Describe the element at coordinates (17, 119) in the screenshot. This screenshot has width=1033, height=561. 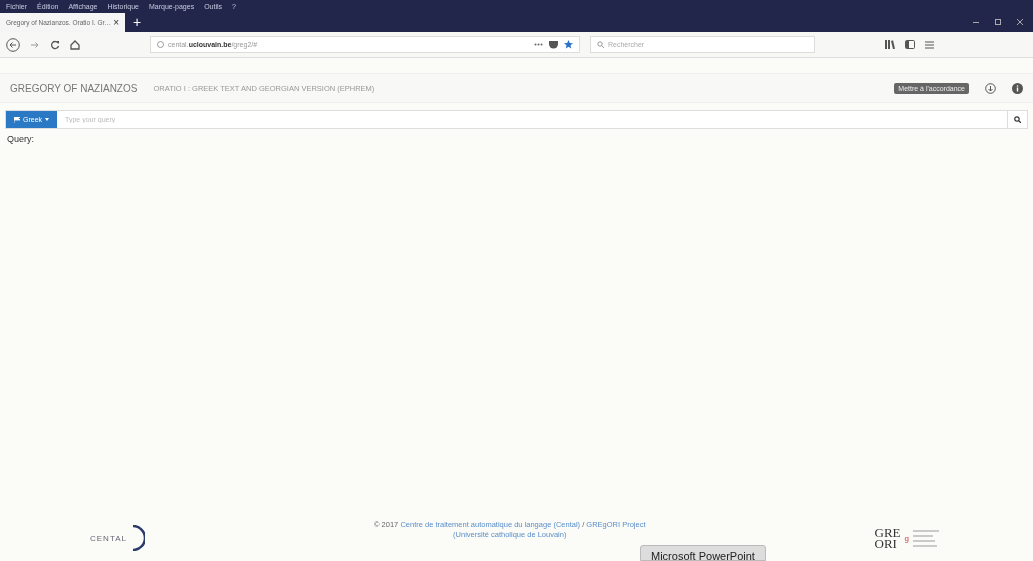
I see `flag-icon` at that location.